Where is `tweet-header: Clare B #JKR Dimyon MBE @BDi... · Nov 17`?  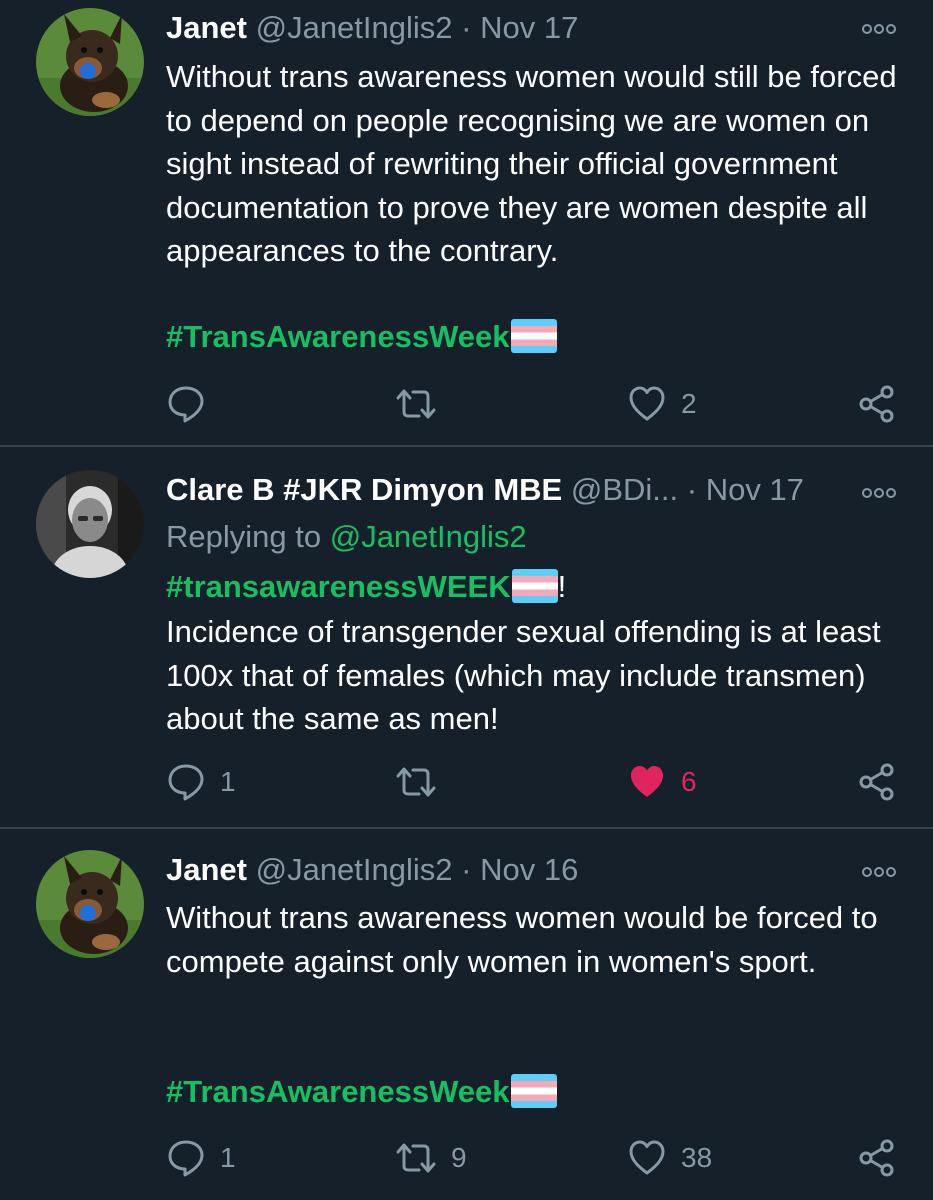 tweet-header: Clare B #JKR Dimyon MBE @BDi... · Nov 17 is located at coordinates (519, 490).